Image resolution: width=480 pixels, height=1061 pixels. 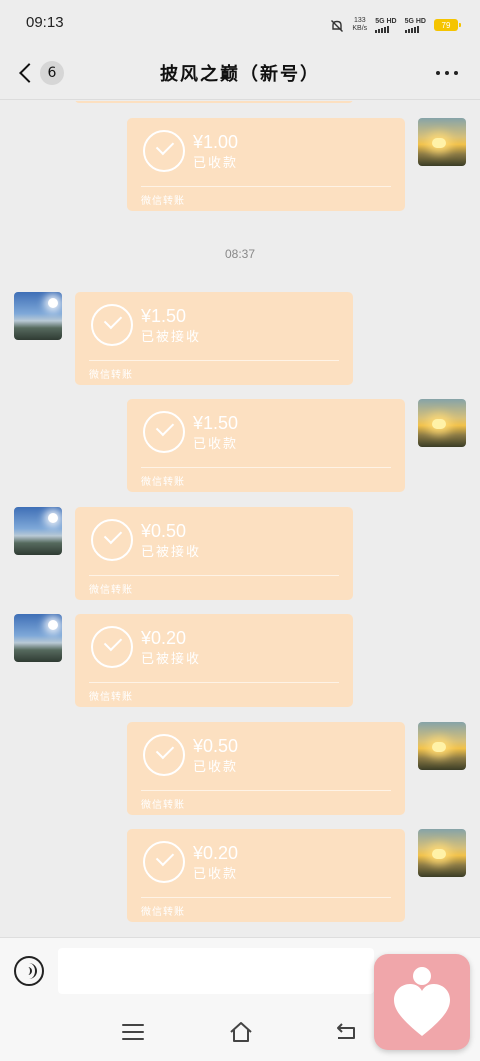 I want to click on status-time: 09:13, so click(x=45, y=22).